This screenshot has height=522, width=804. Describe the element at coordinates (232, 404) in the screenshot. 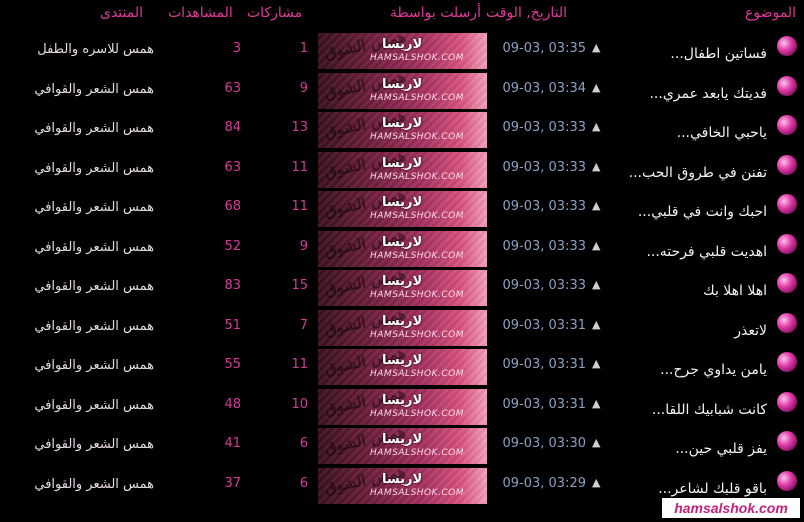

I see `row-views: 48` at that location.